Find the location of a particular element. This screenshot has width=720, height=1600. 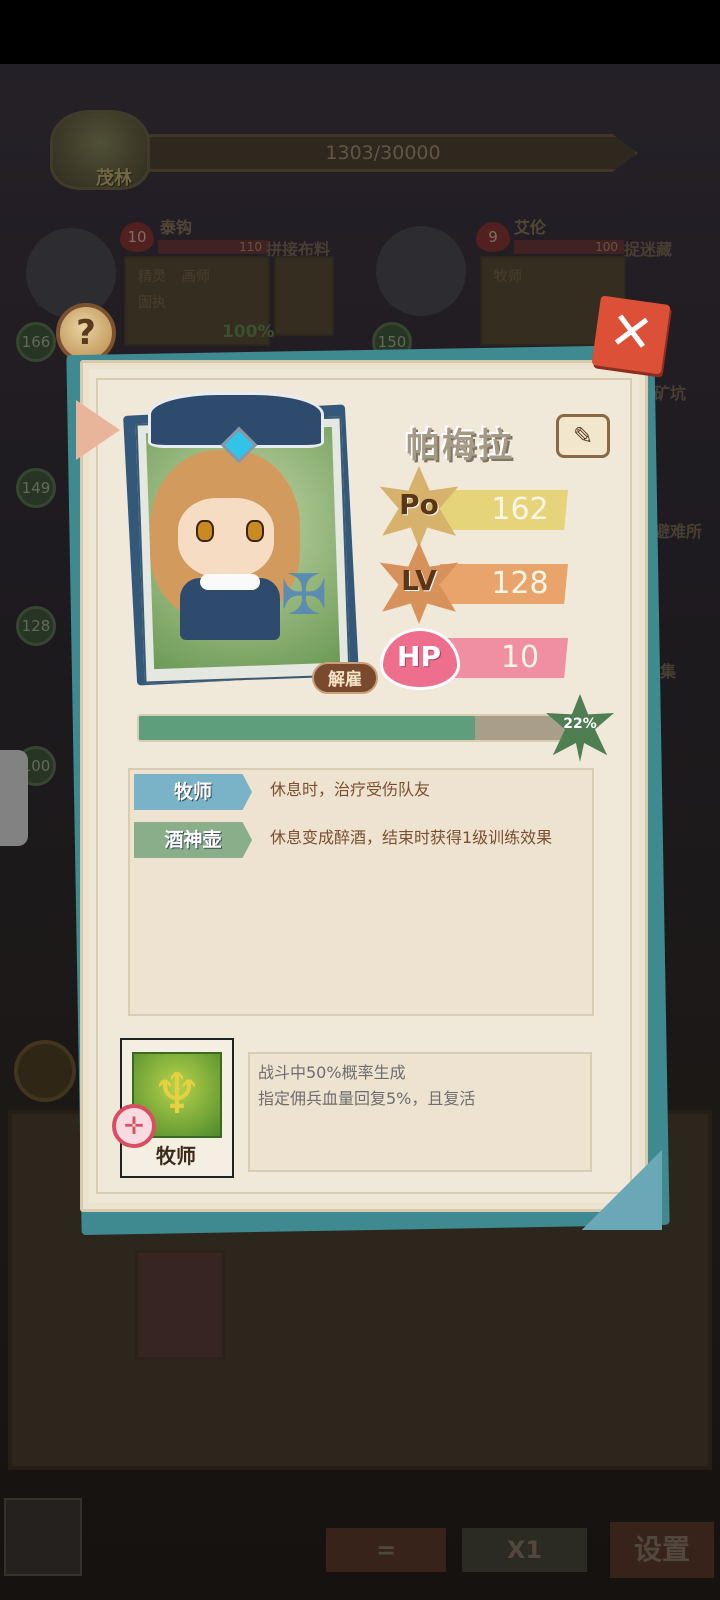

trait-tag-priest: 牧师 is located at coordinates (193, 792).